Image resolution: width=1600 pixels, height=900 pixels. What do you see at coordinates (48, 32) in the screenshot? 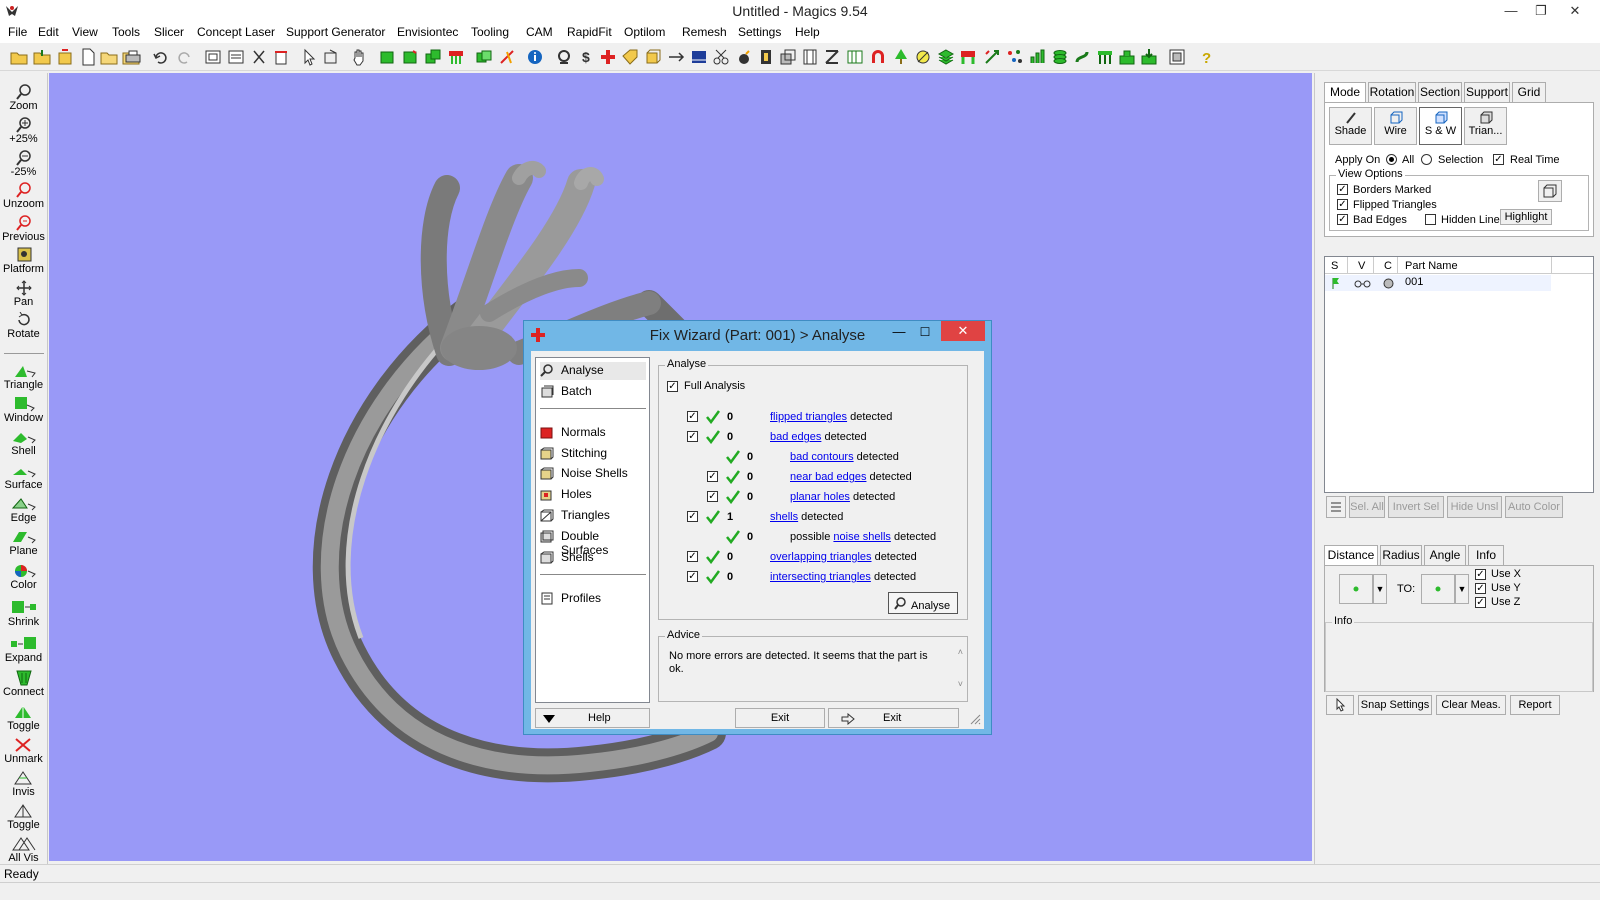
I see `menu-edit: Edit` at bounding box center [48, 32].